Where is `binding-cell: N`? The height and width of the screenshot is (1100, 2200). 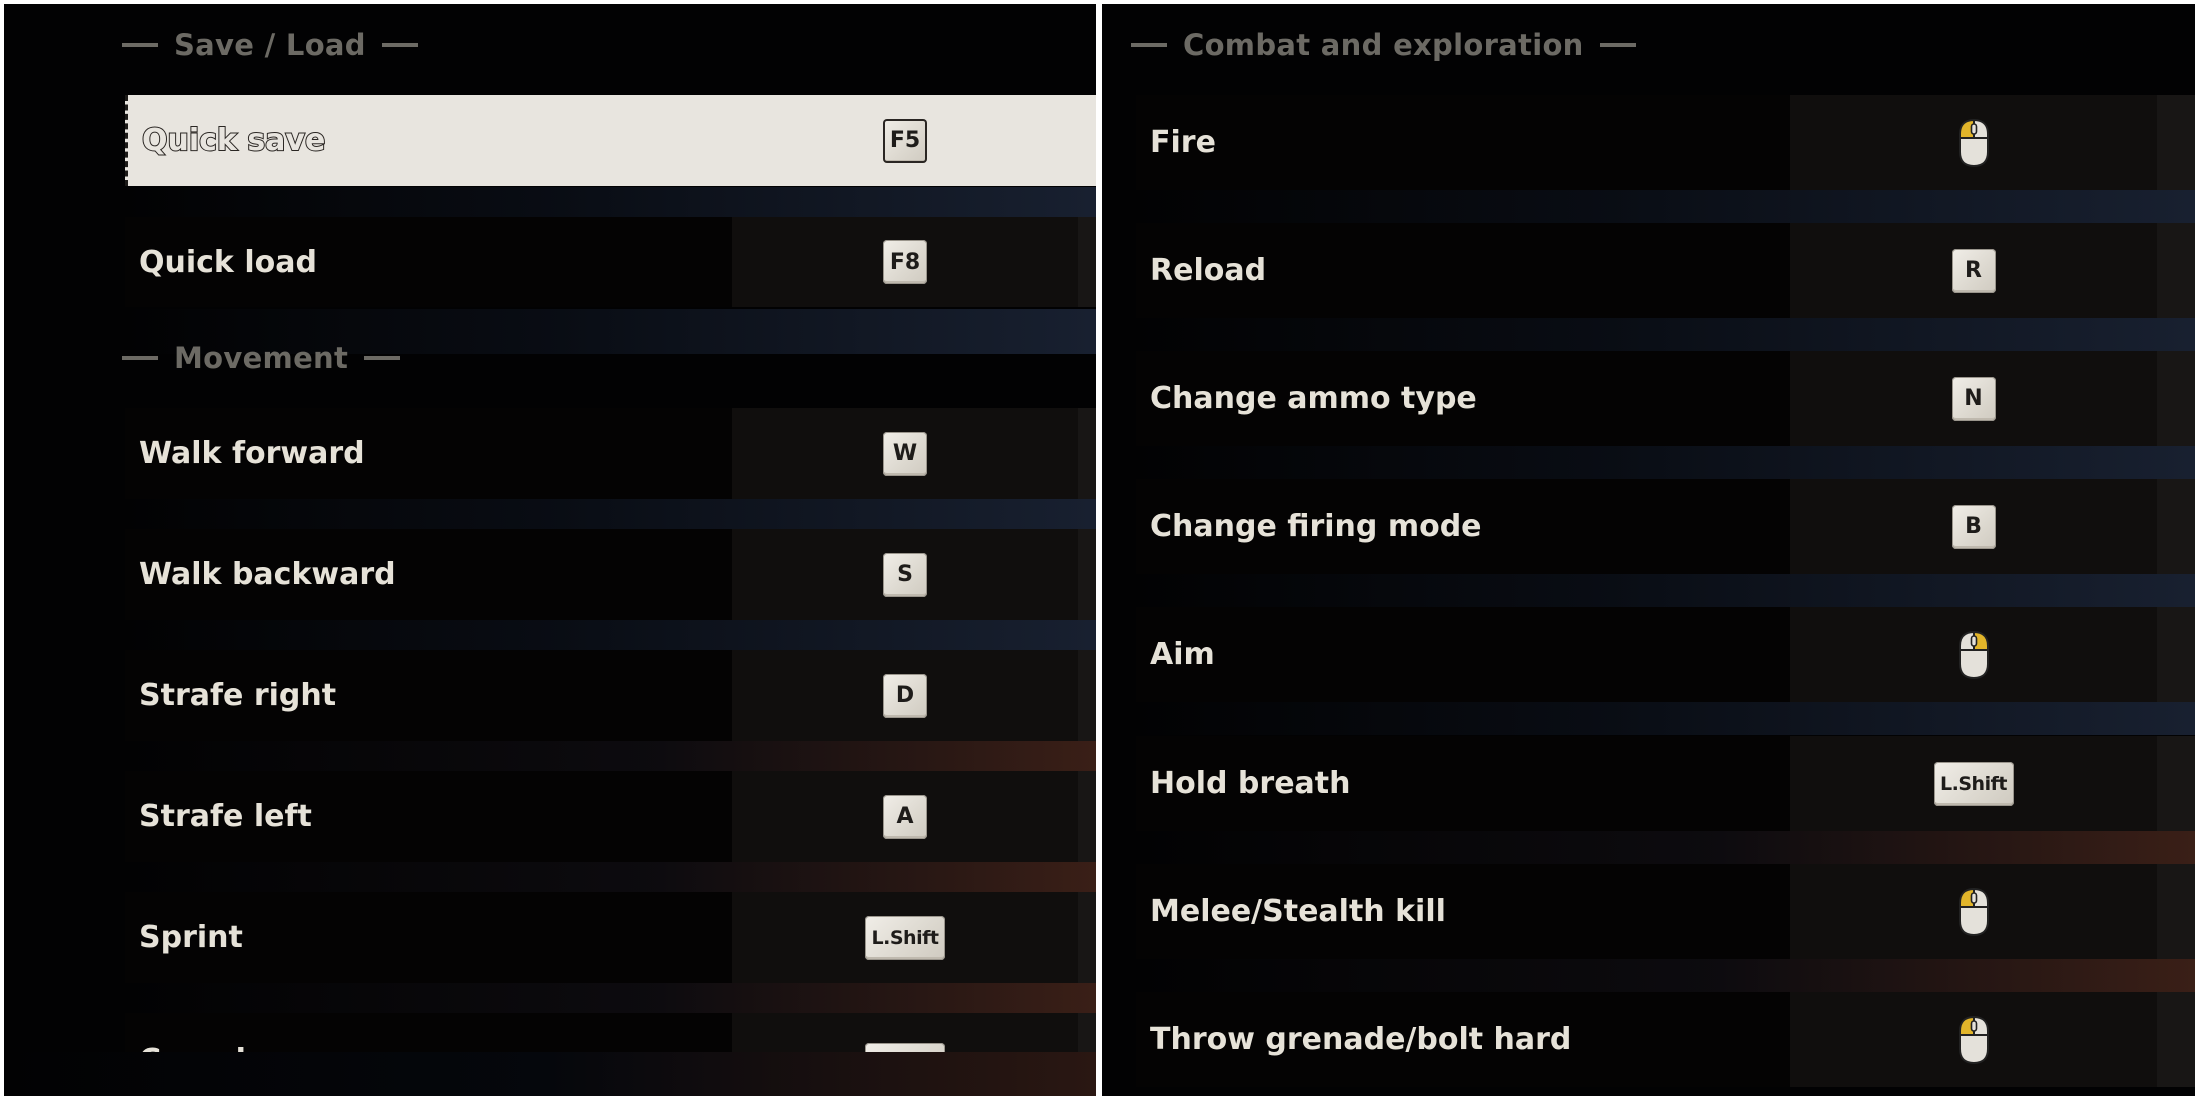 binding-cell: N is located at coordinates (1973, 398).